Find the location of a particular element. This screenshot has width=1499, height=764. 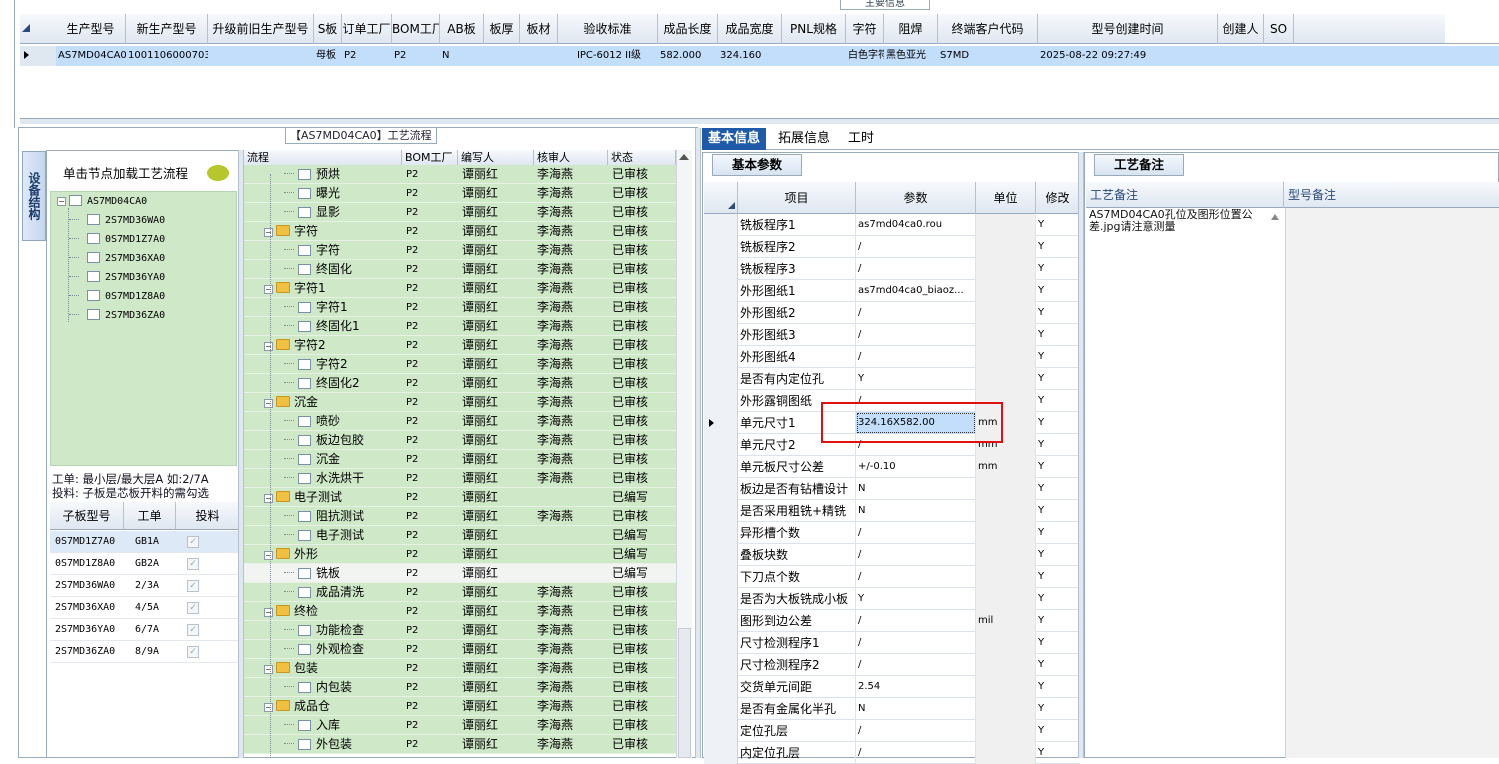

device-structure-tab: 设备结构 is located at coordinates (34, 196).